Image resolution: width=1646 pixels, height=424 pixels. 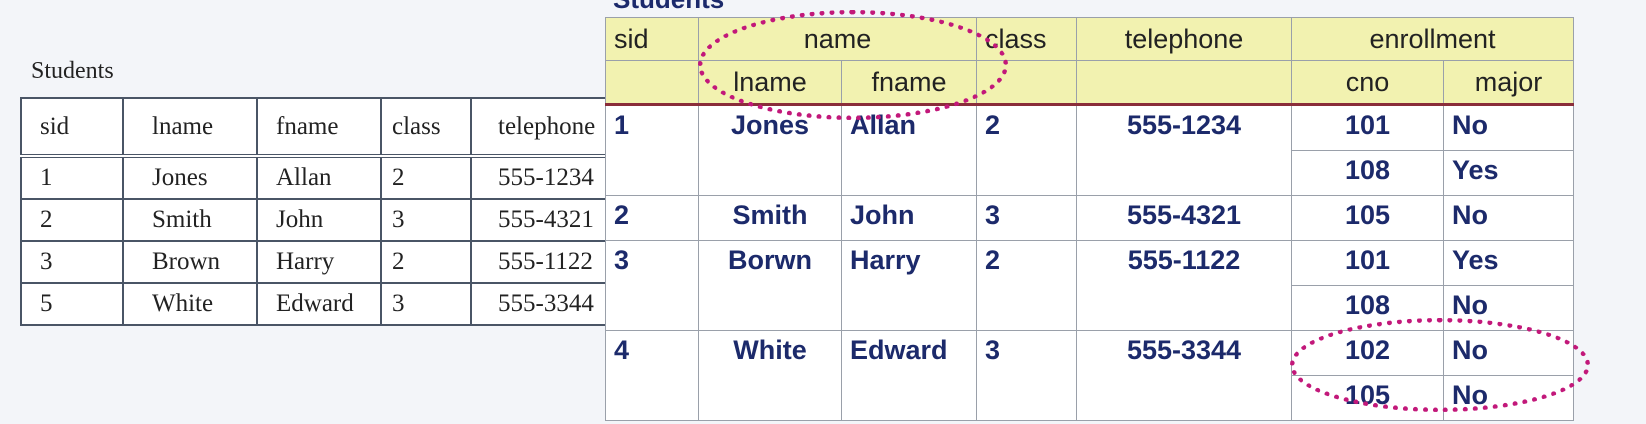 I want to click on table-row: 3 Brown Harry 2 555-1122, so click(x=324, y=262).